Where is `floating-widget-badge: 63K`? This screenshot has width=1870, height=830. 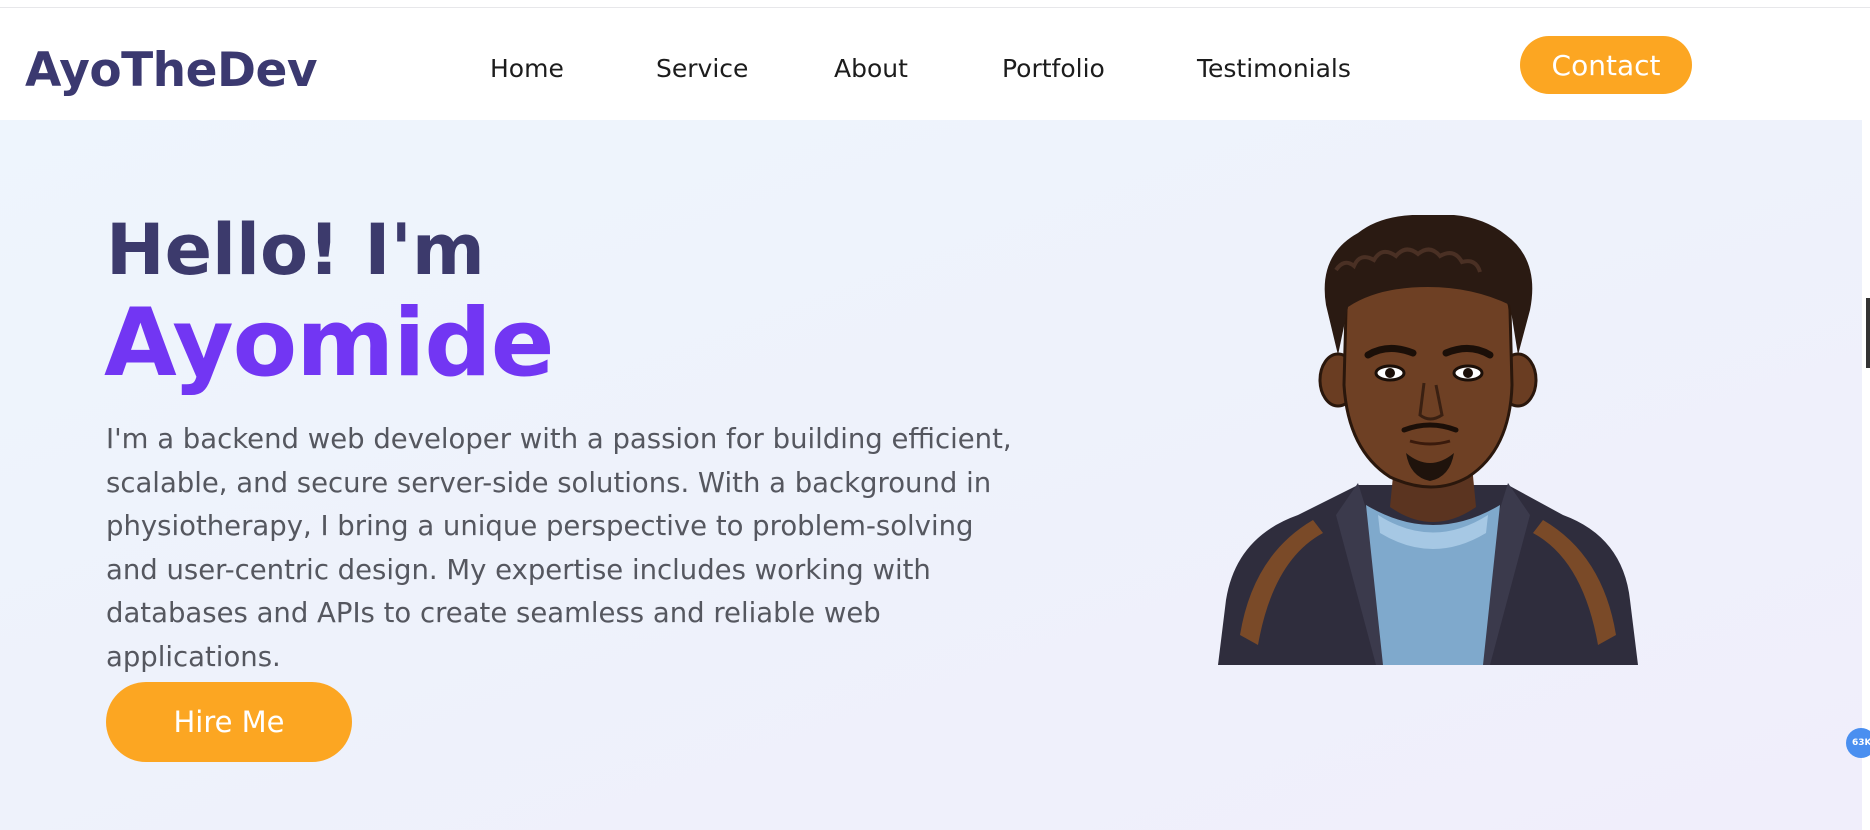 floating-widget-badge: 63K is located at coordinates (1858, 743).